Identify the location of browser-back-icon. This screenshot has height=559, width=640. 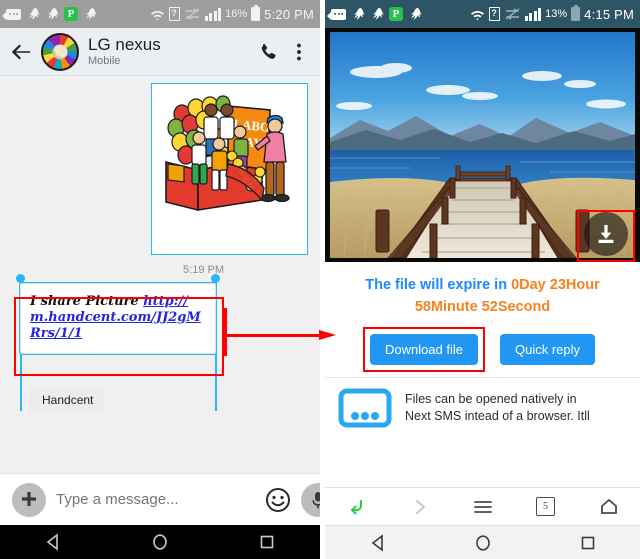
(357, 507).